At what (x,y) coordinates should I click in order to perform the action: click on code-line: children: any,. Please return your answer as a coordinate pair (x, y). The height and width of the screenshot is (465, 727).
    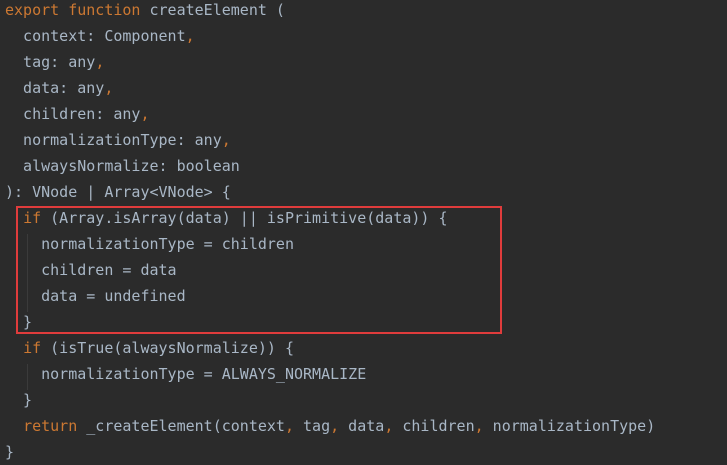
    Looking at the image, I should click on (77, 114).